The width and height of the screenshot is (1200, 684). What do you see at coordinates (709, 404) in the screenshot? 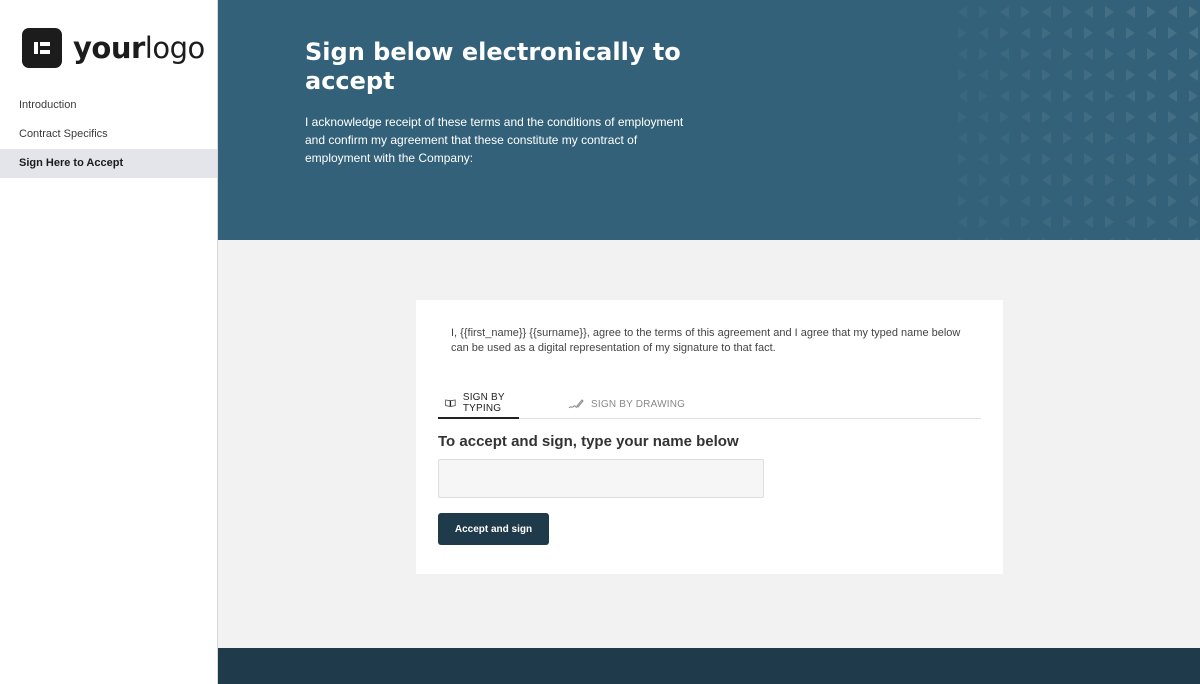
I see `sign-method-tabs: SIGN BY TYPING SIGN BY DRAWING` at bounding box center [709, 404].